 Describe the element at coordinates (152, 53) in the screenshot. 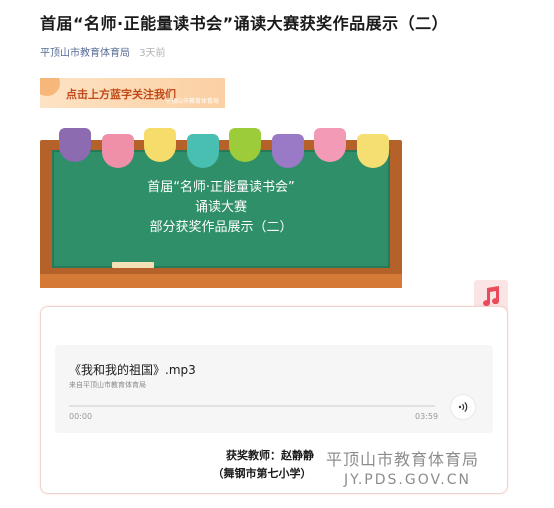

I see `publish-time: 3天前` at that location.